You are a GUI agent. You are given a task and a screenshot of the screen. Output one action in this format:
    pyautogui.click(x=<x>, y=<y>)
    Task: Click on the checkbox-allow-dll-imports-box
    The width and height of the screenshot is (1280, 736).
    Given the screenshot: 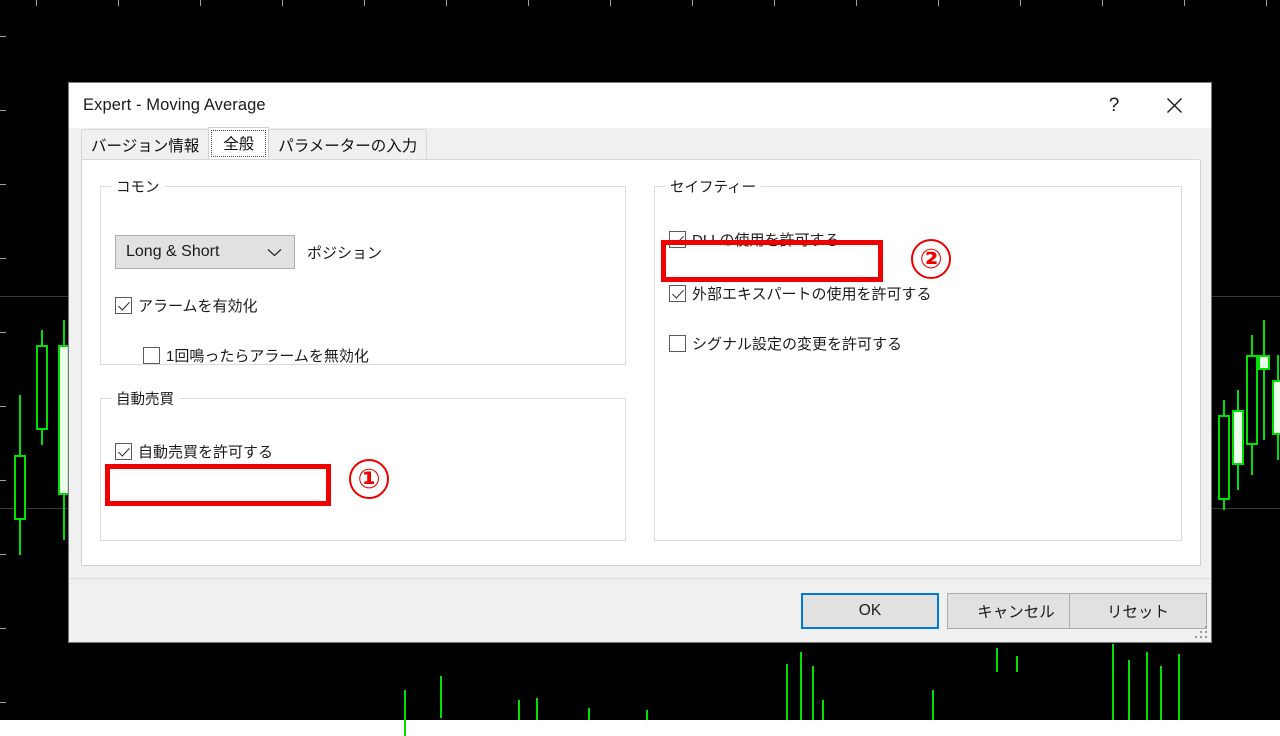 What is the action you would take?
    pyautogui.click(x=677, y=239)
    